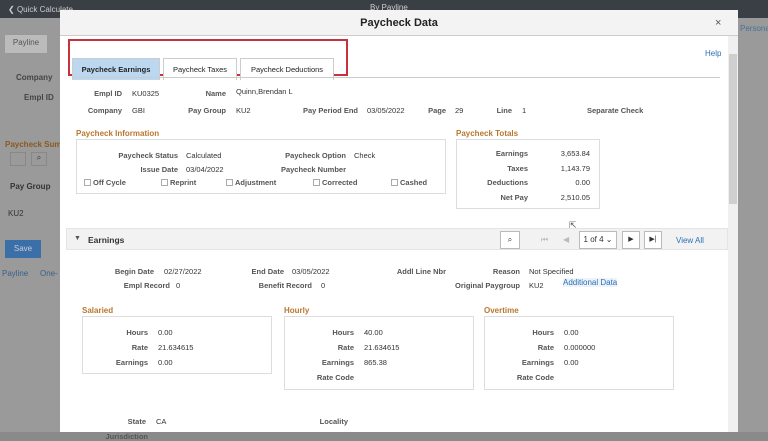 This screenshot has width=768, height=441. Describe the element at coordinates (375, 362) in the screenshot. I see `hourly-earnings-value: 865.38` at that location.